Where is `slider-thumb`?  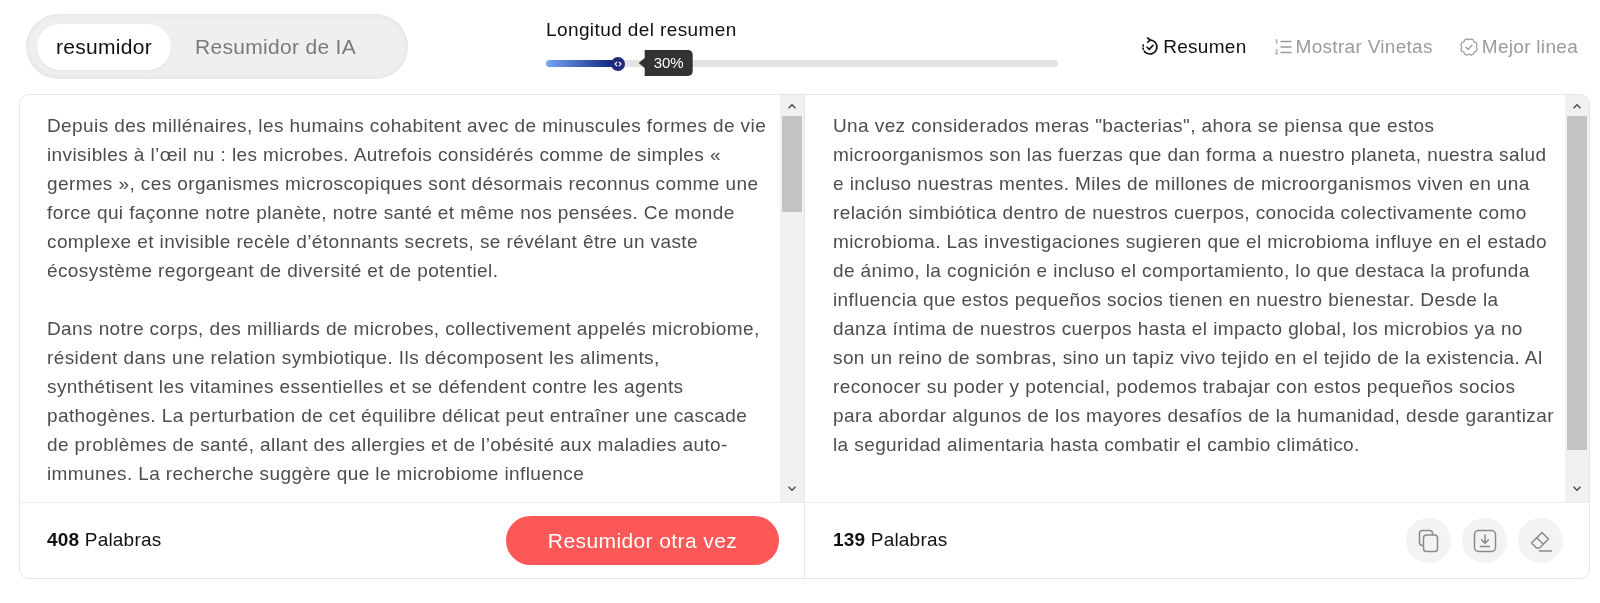
slider-thumb is located at coordinates (617, 63).